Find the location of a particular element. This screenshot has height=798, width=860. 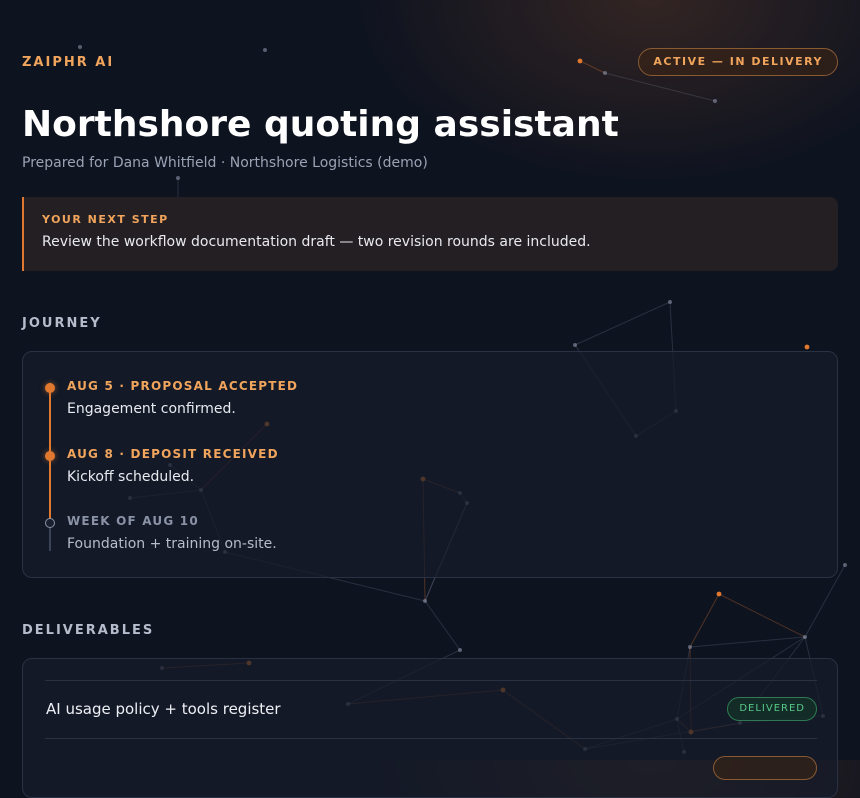

page-title: Northshore quoting assistant is located at coordinates (320, 124).